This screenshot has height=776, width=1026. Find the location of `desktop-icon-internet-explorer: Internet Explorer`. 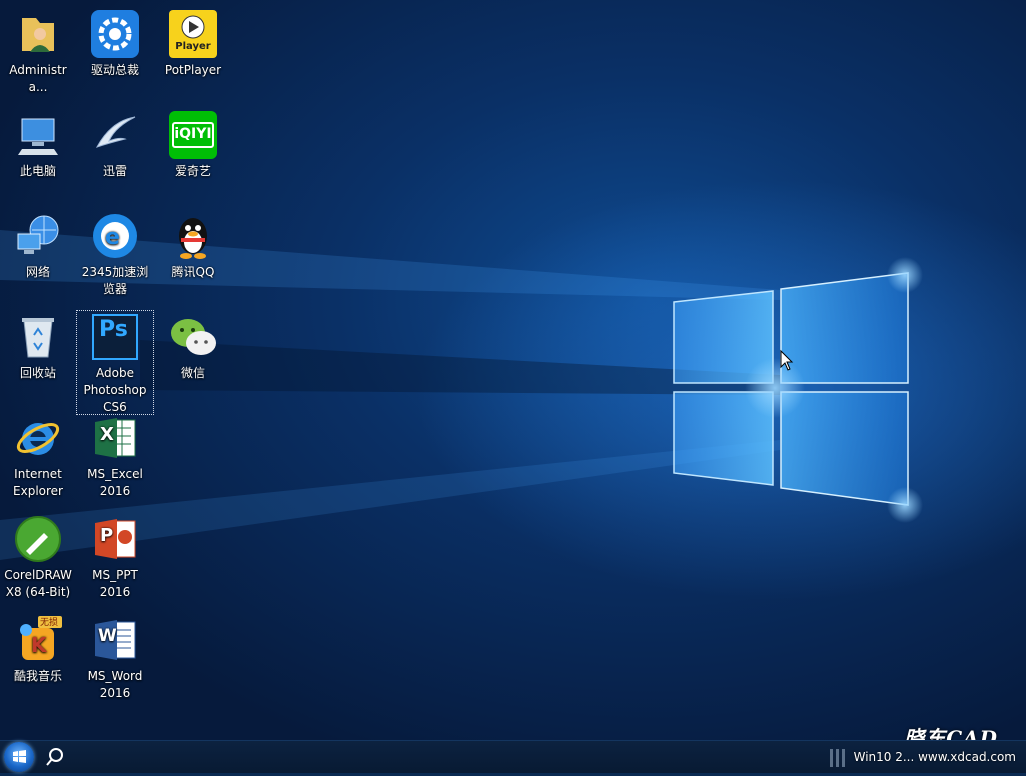

desktop-icon-internet-explorer: Internet Explorer is located at coordinates (38, 457).